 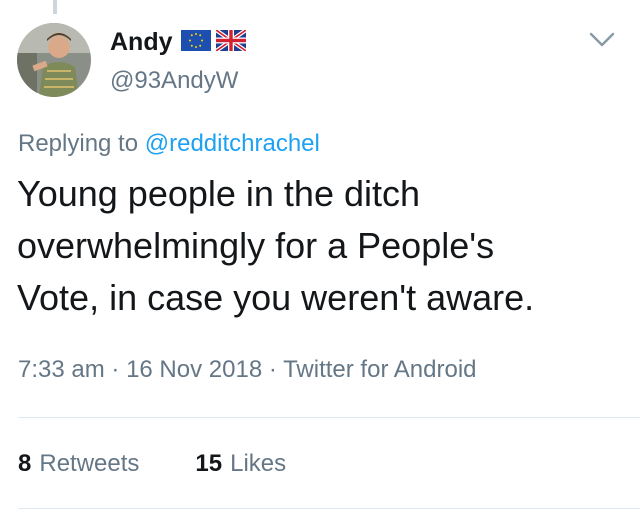 What do you see at coordinates (219, 193) in the screenshot?
I see `tweet-text-line: Young people in the ditch` at bounding box center [219, 193].